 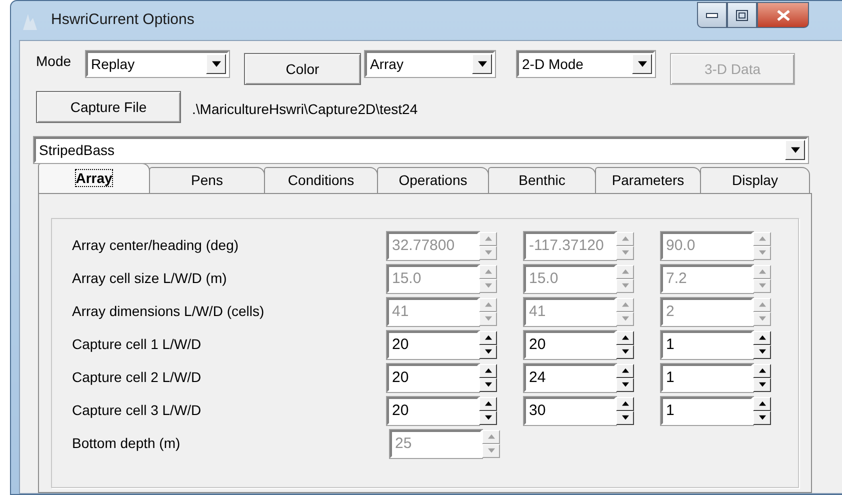 What do you see at coordinates (127, 443) in the screenshot?
I see `field-label: Bottom depth (m)` at bounding box center [127, 443].